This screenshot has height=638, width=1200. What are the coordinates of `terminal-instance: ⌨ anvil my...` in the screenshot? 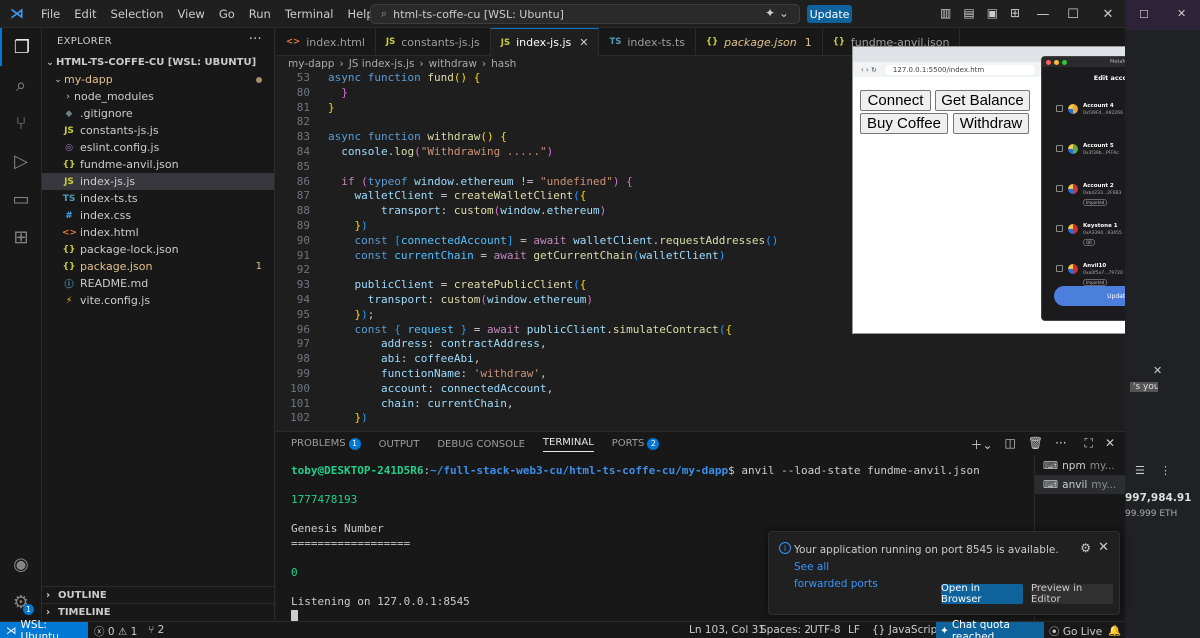 It's located at (1080, 484).